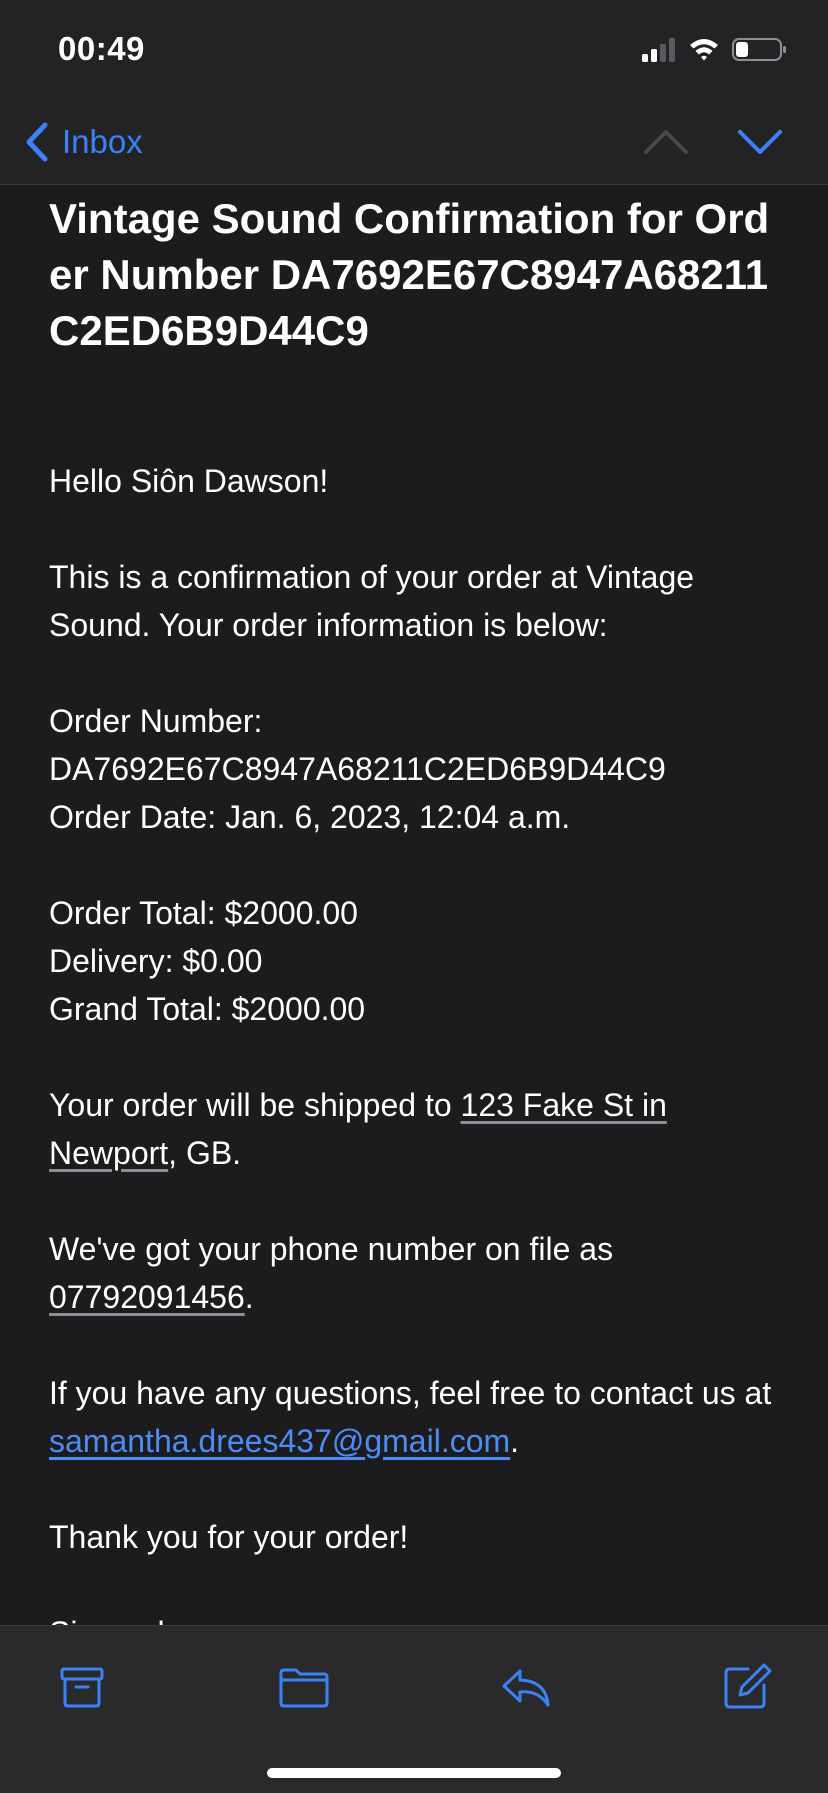  I want to click on wifi-icon, so click(704, 50).